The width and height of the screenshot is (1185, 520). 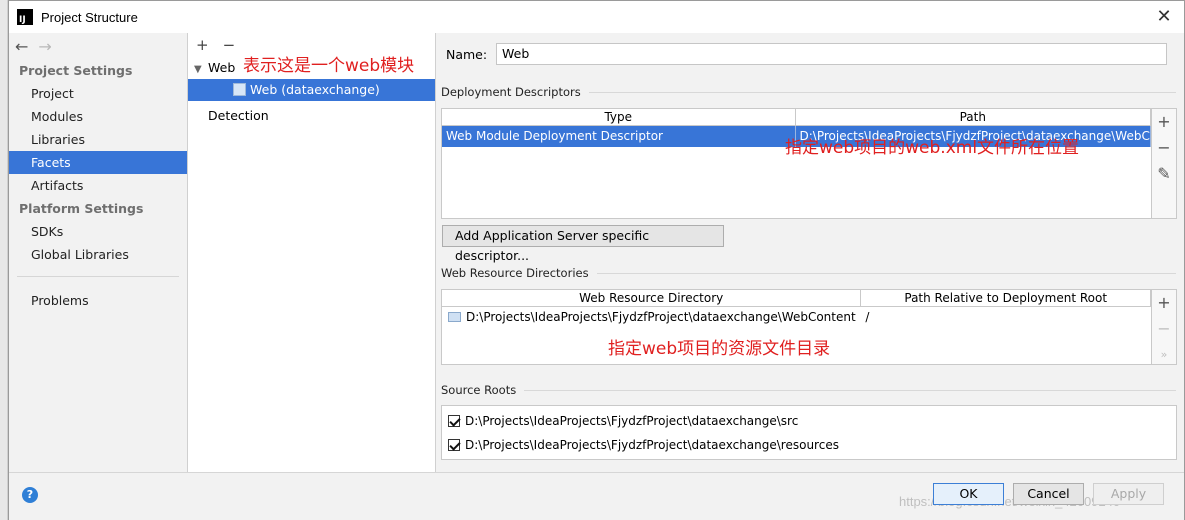 I want to click on folder-icon, so click(x=454, y=317).